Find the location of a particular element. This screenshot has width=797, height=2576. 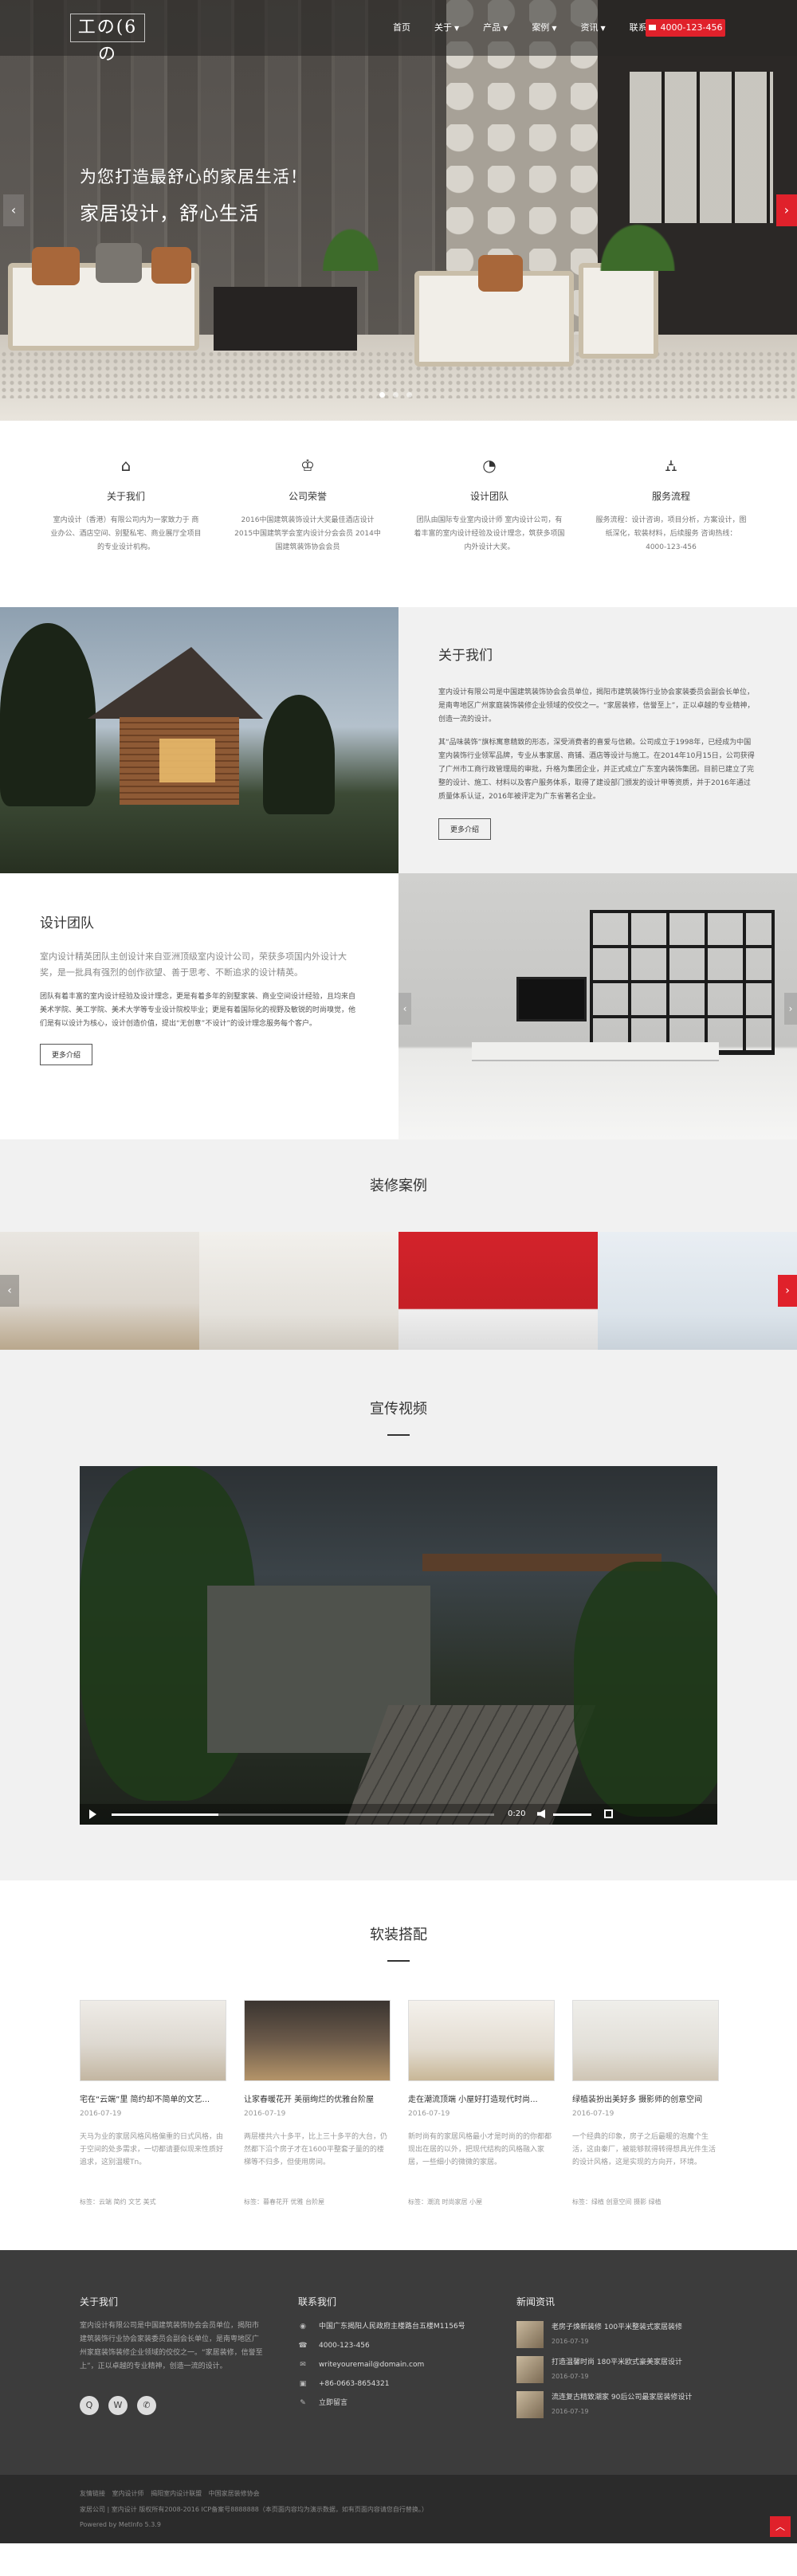

nav-item-products: 产品 ▼ is located at coordinates (496, 27).